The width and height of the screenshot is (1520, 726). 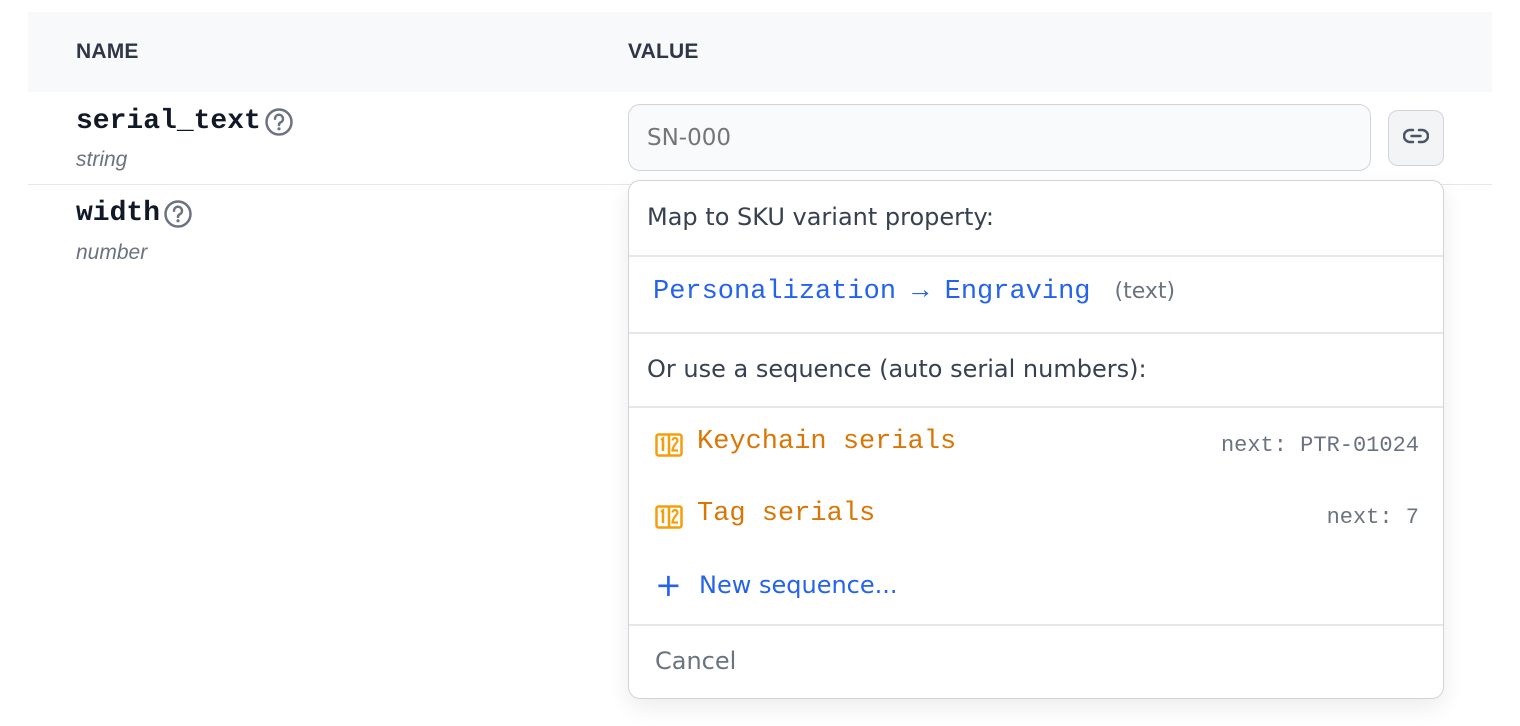 I want to click on column-header-name: NAME, so click(x=107, y=51).